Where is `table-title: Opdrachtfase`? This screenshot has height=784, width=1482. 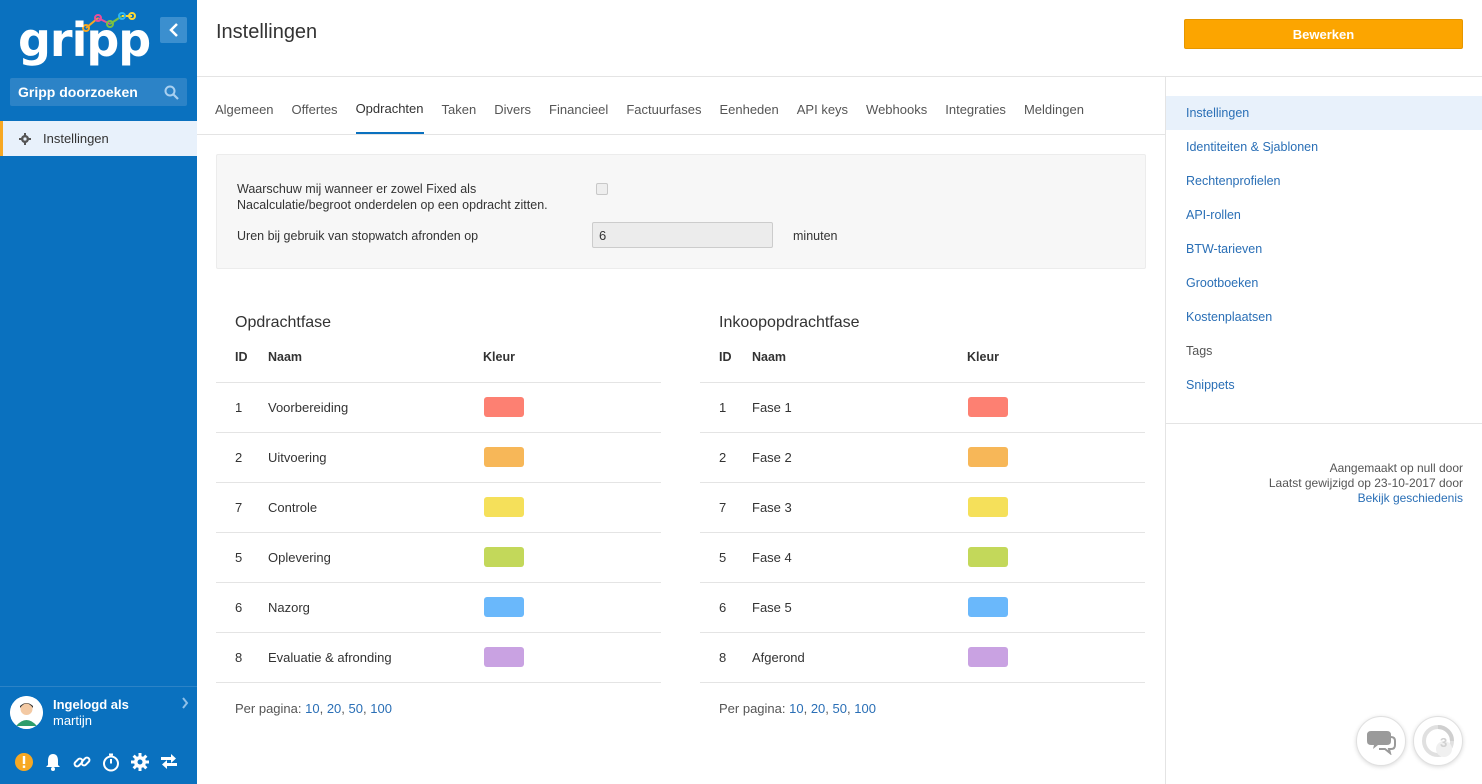 table-title: Opdrachtfase is located at coordinates (283, 322).